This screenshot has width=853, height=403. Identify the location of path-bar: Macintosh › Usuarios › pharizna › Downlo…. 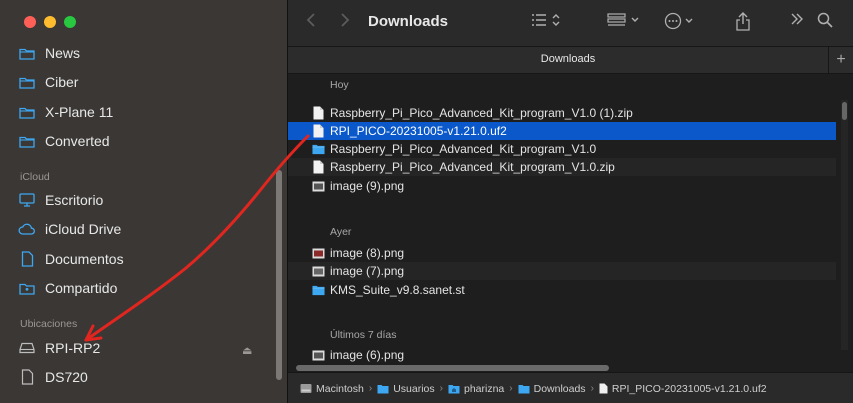
(570, 387).